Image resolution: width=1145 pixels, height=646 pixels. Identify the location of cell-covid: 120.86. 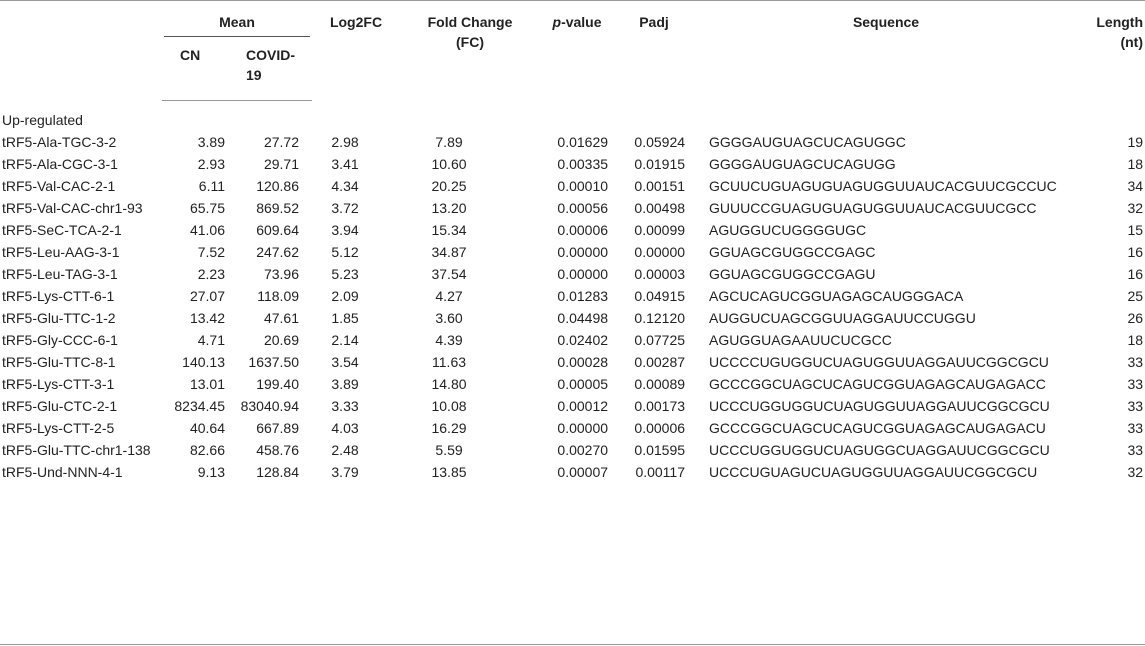
(278, 186).